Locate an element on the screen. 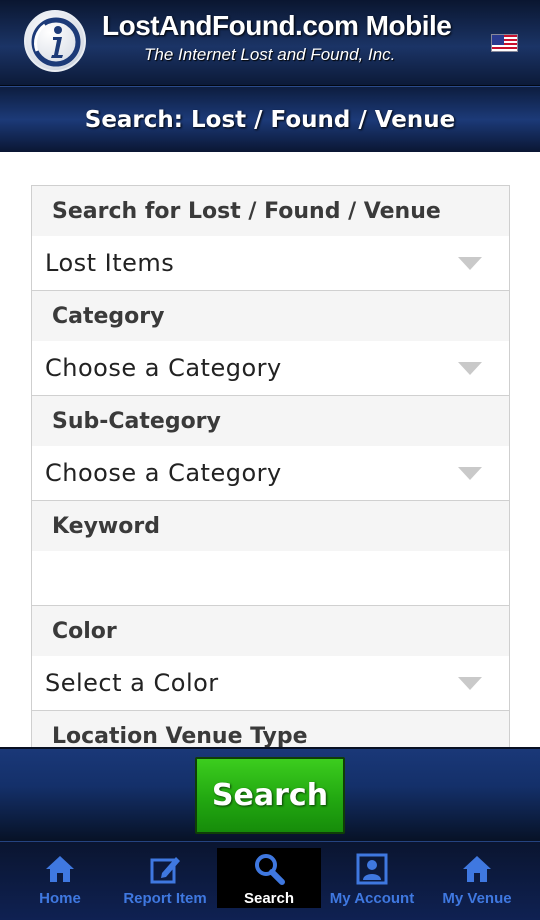 The height and width of the screenshot is (920, 540). search-type-label: Search for Lost / Found / Venue is located at coordinates (270, 211).